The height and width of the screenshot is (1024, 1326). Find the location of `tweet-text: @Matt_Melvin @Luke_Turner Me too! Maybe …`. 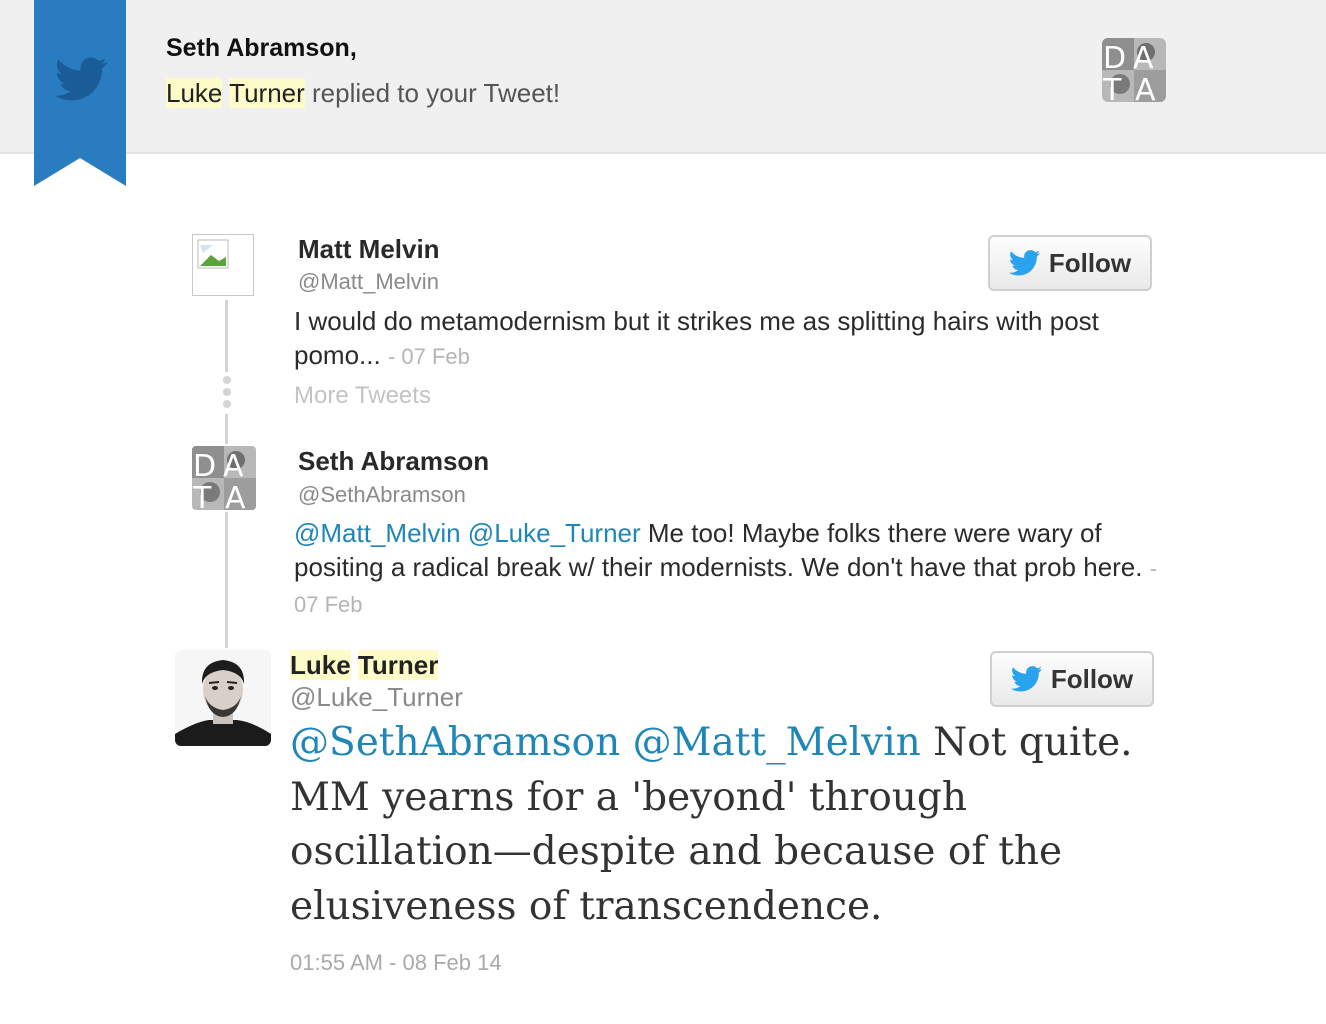

tweet-text: @Matt_Melvin @Luke_Turner Me too! Maybe … is located at coordinates (729, 569).